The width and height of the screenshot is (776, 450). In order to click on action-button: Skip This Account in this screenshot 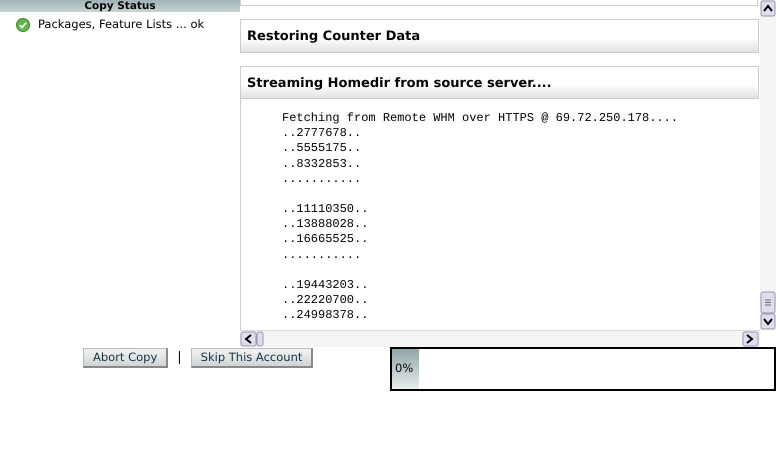, I will do `click(252, 358)`.